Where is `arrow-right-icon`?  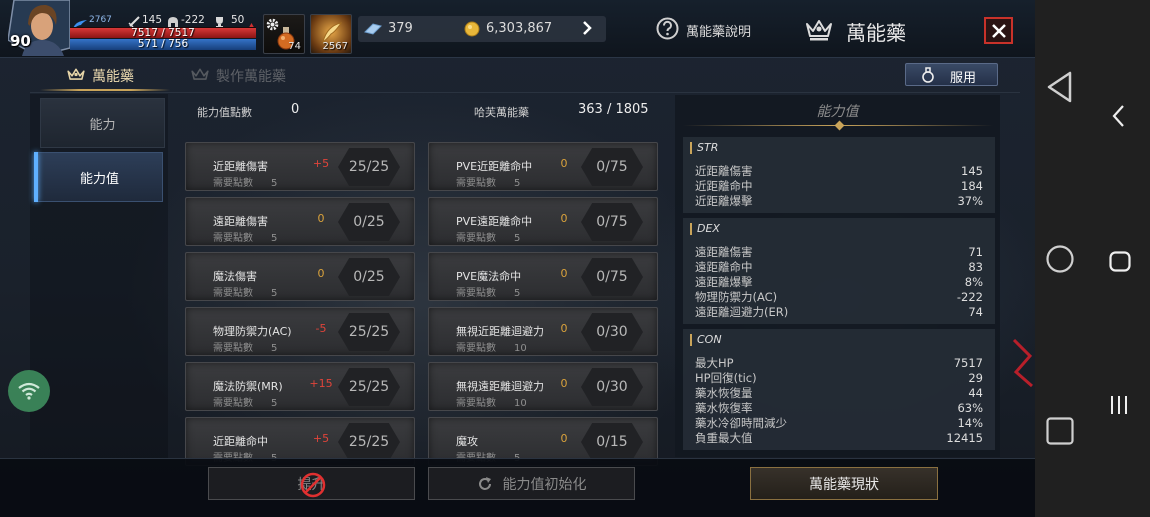 arrow-right-icon is located at coordinates (587, 30).